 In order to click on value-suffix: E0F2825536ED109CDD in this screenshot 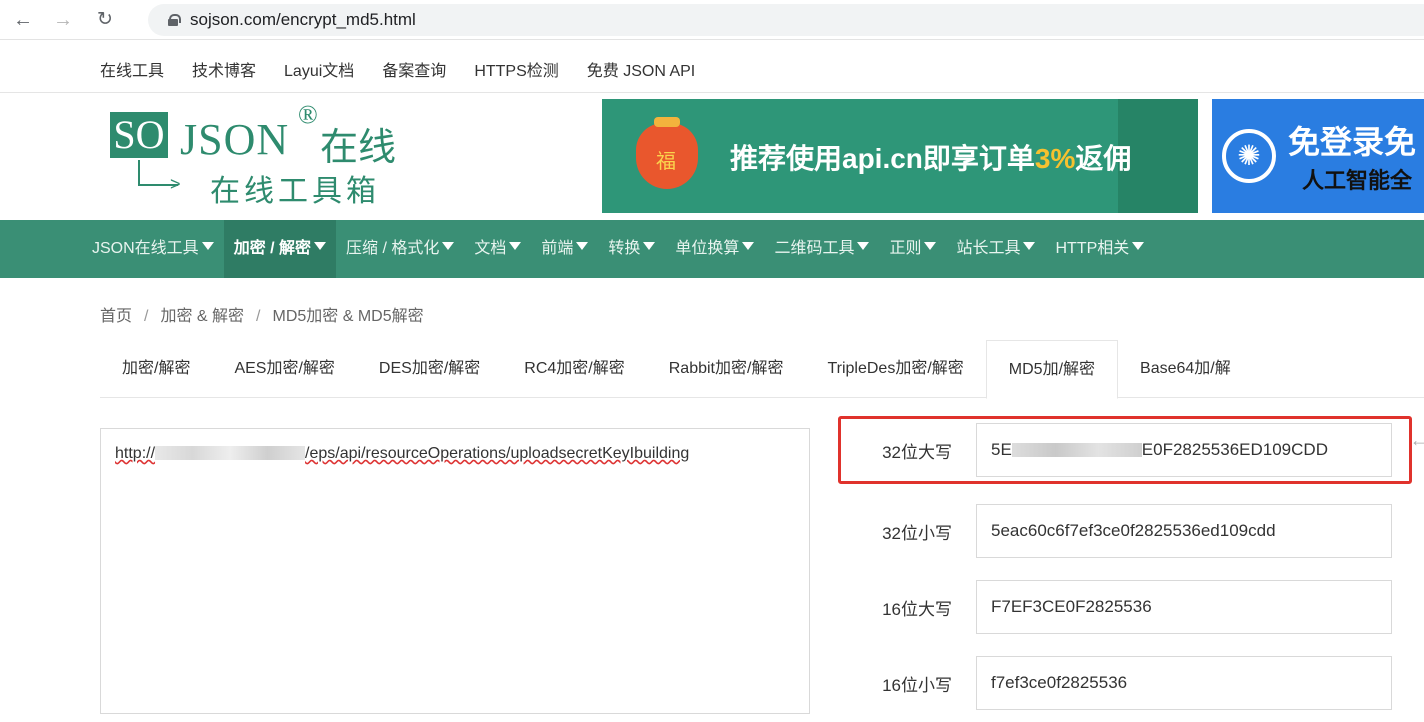, I will do `click(1234, 449)`.